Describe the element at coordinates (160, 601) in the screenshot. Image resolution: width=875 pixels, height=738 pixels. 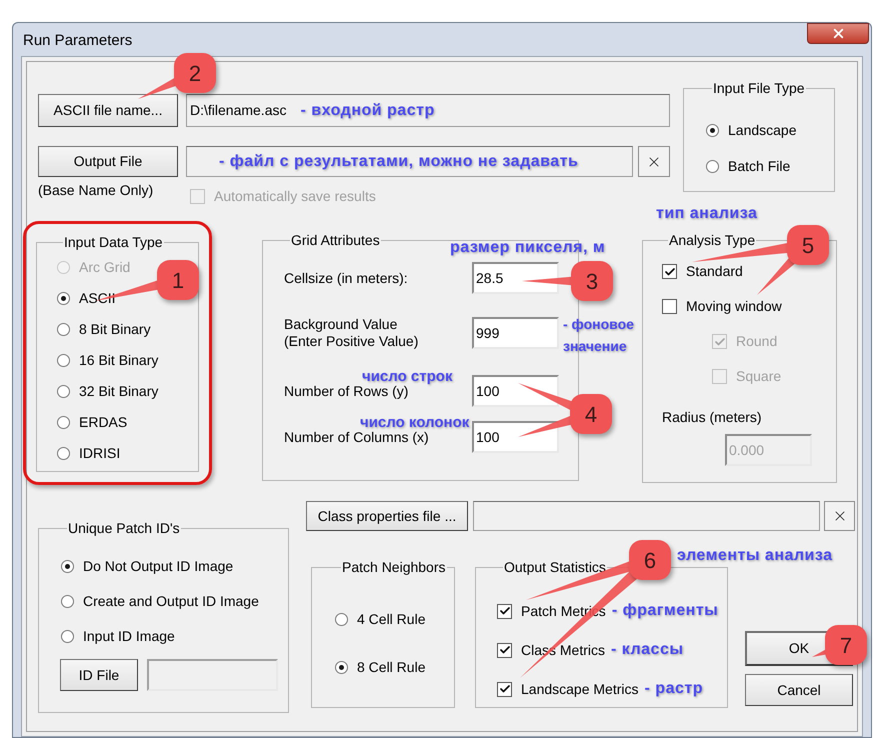
I see `radio-button: Create and Output ID Image` at that location.